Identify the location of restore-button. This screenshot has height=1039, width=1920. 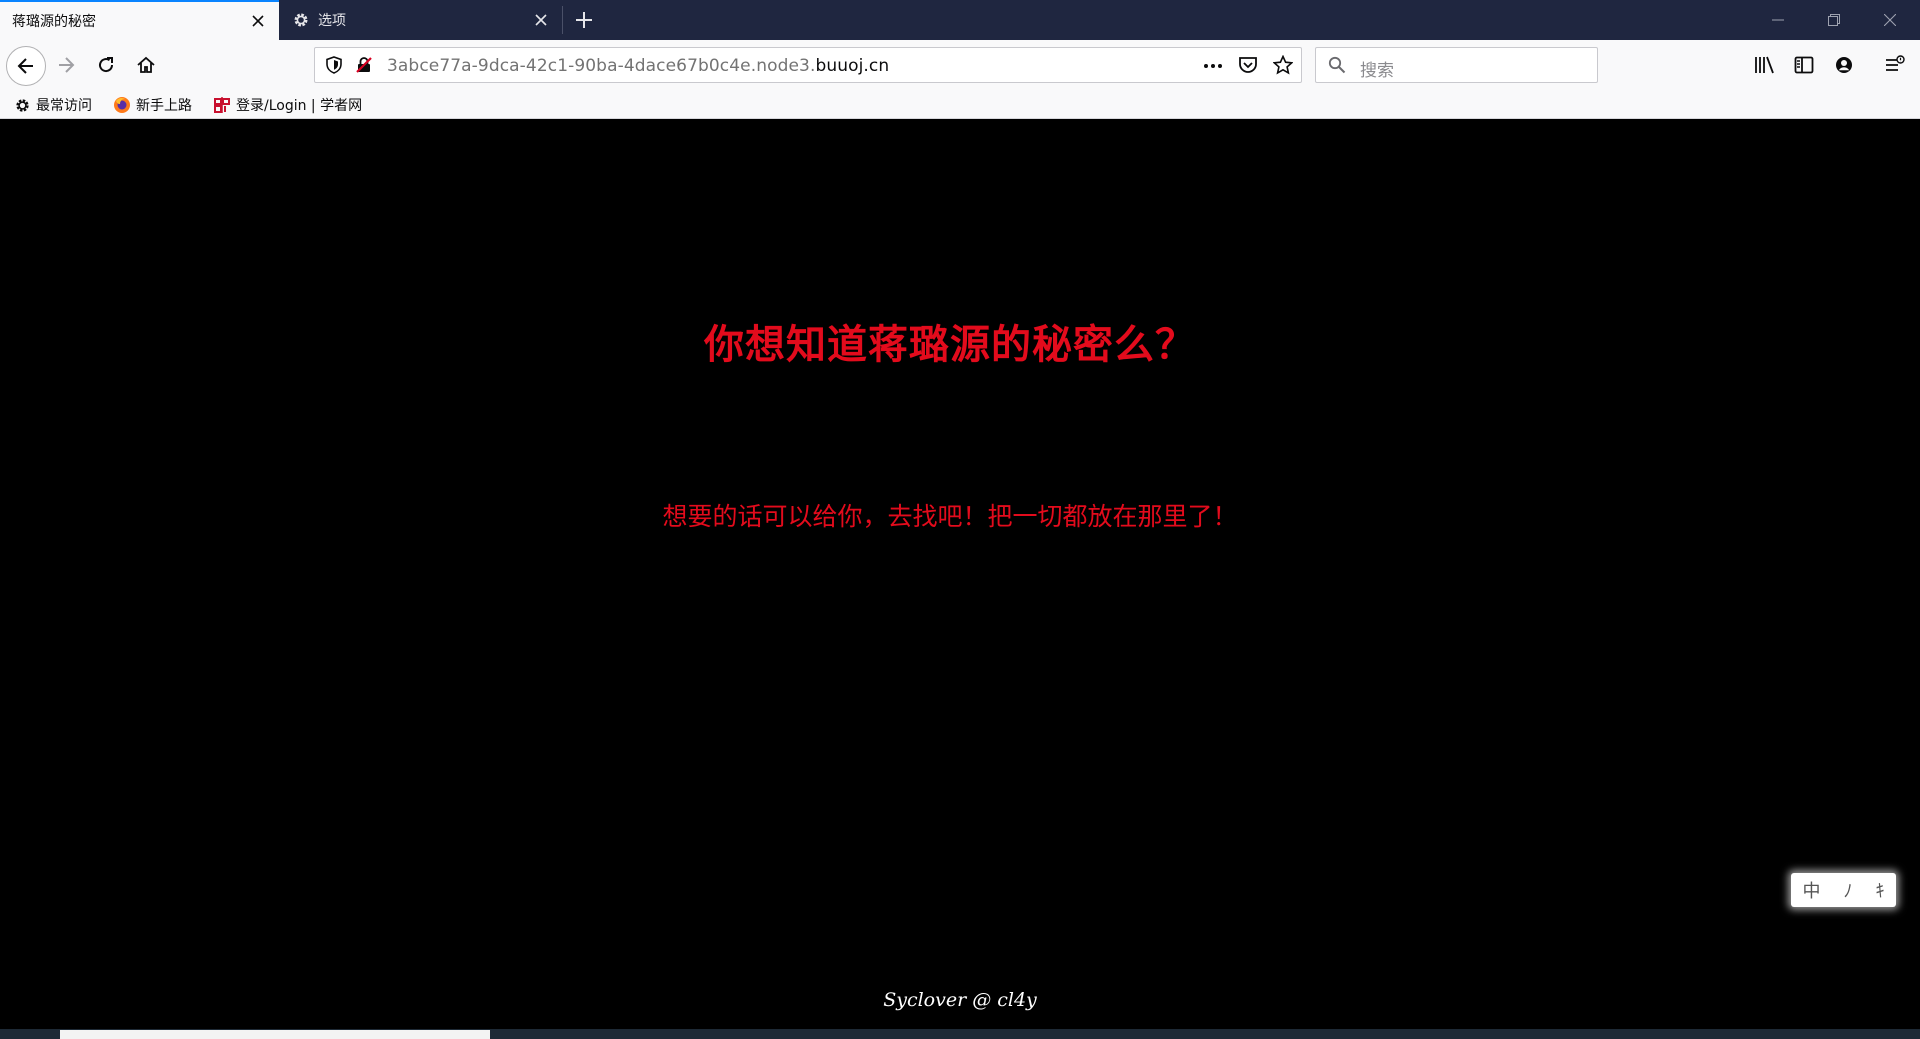
(1834, 20).